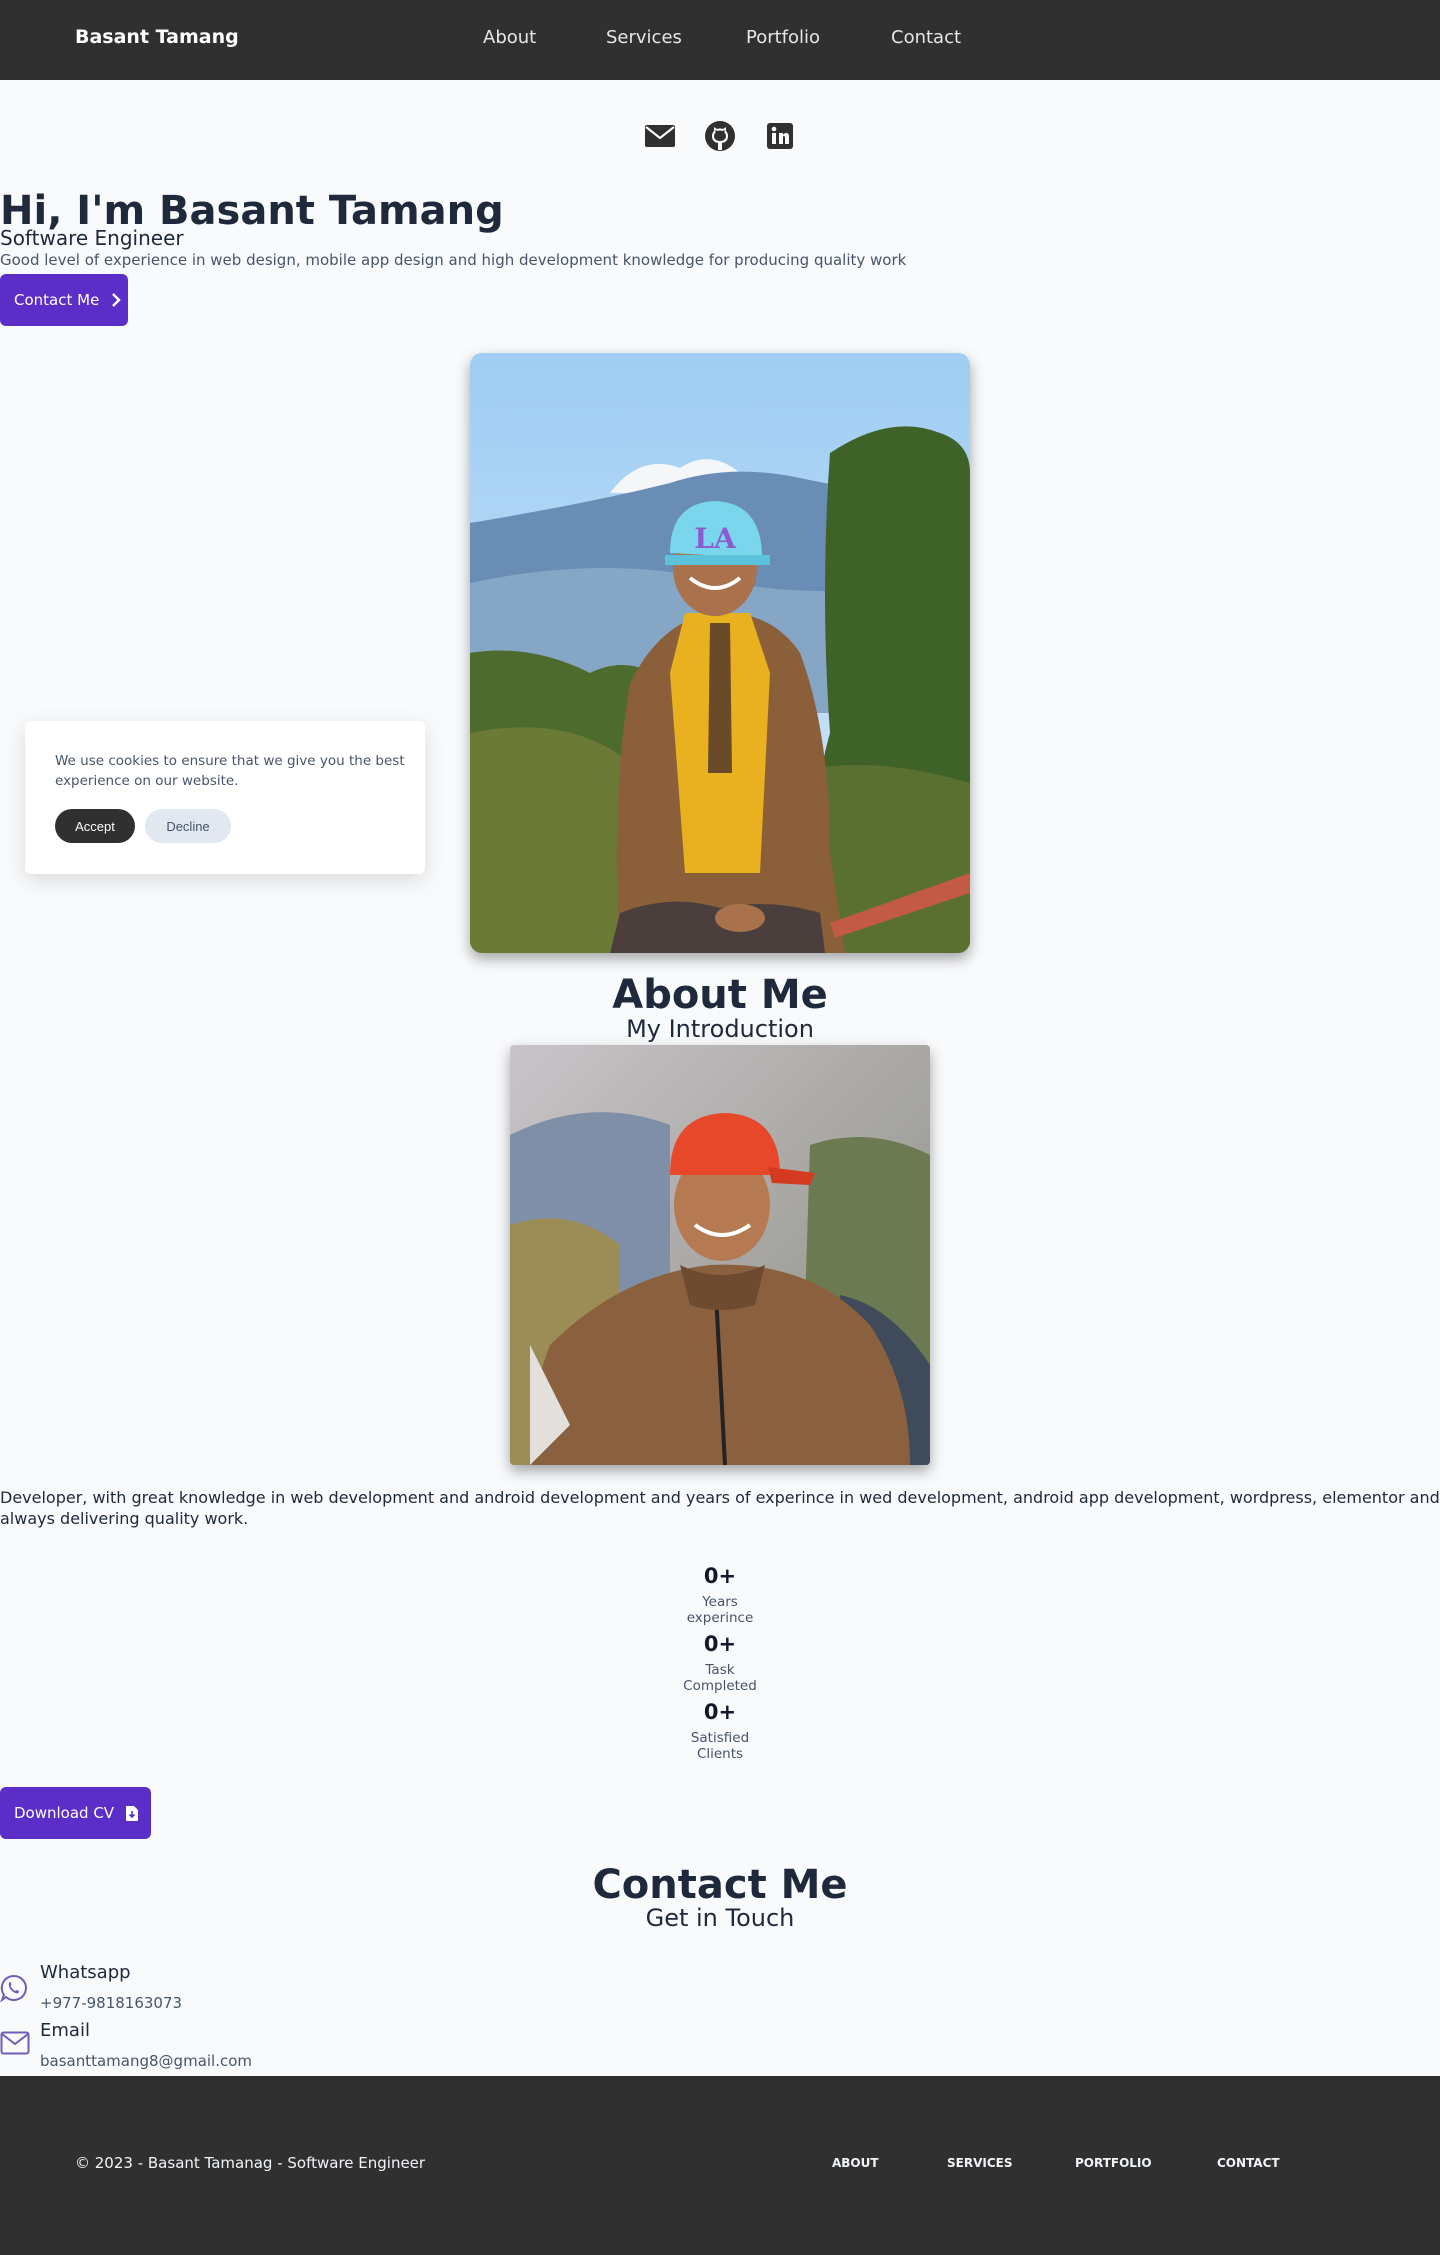  I want to click on footer-link-services: SERVICES, so click(979, 2163).